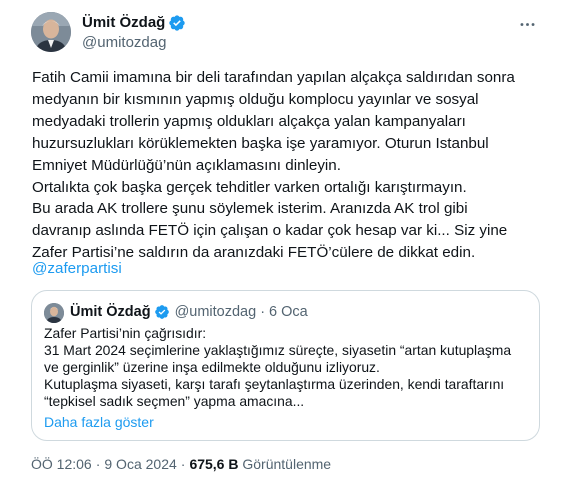 The height and width of the screenshot is (489, 562). What do you see at coordinates (125, 333) in the screenshot?
I see `quoted-text-line: Zafer Partisi’nin çağrısıdır:` at bounding box center [125, 333].